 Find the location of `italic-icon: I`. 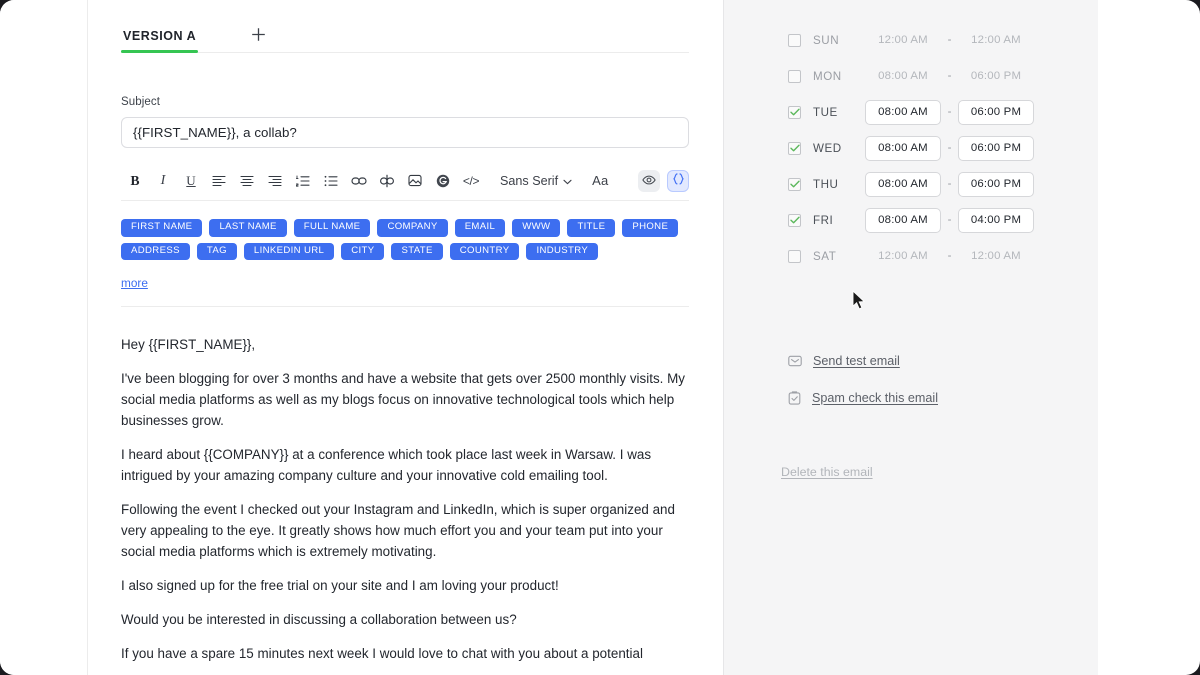

italic-icon: I is located at coordinates (163, 180).